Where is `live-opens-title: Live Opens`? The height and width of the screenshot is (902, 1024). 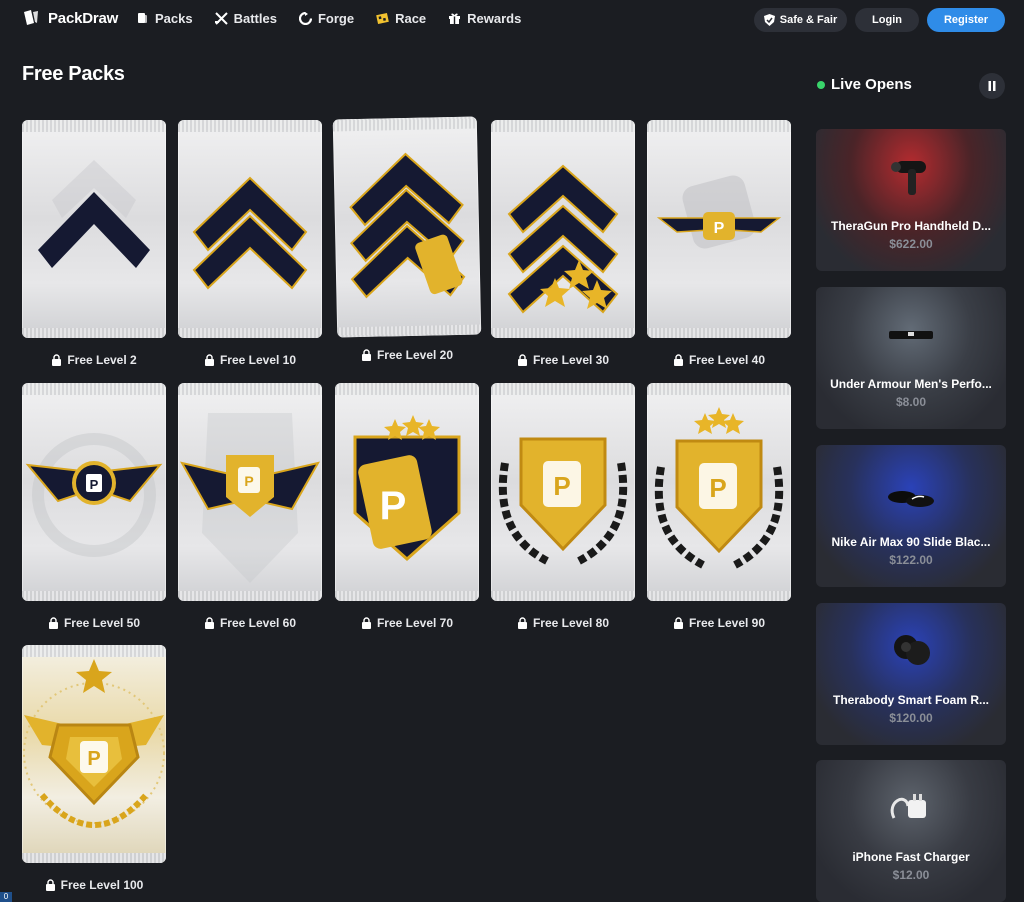 live-opens-title: Live Opens is located at coordinates (871, 84).